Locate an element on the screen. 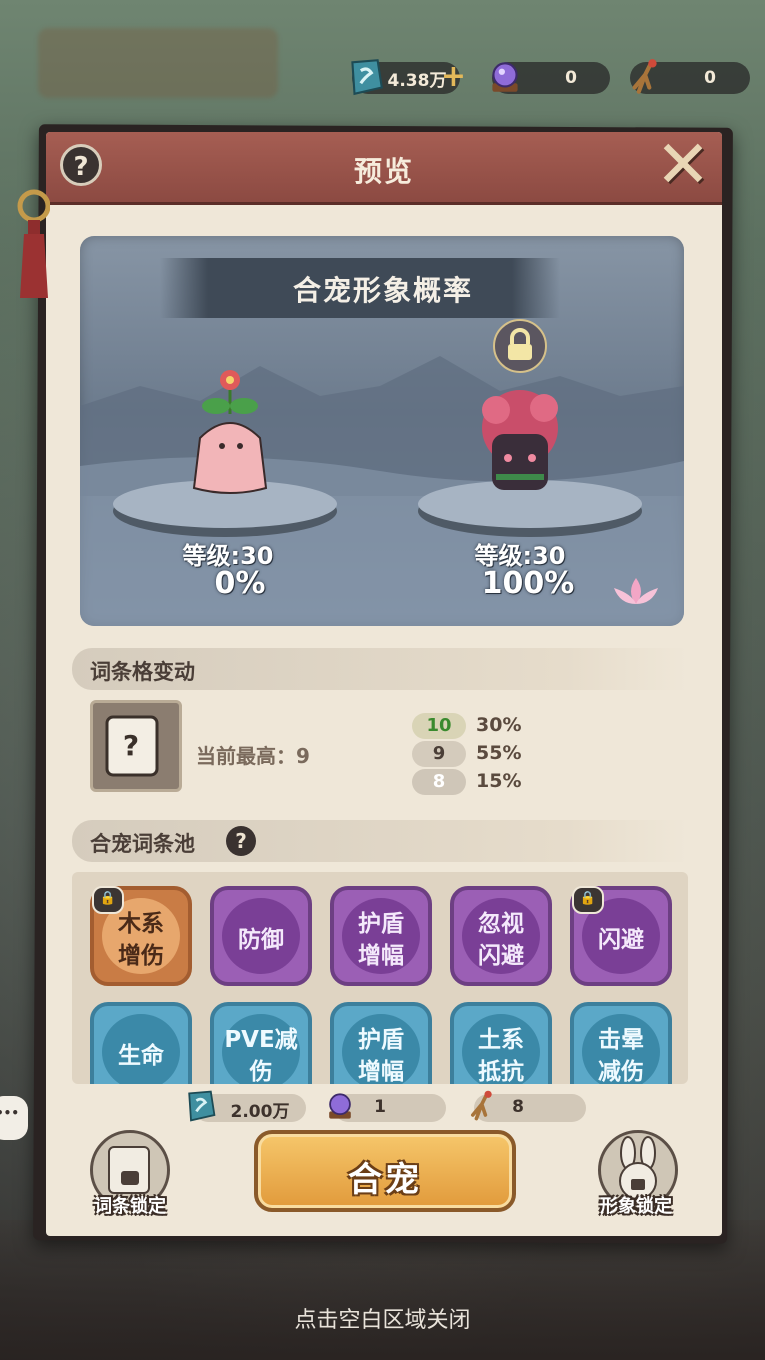 The image size is (765, 1360). close-button: ✕ is located at coordinates (683, 165).